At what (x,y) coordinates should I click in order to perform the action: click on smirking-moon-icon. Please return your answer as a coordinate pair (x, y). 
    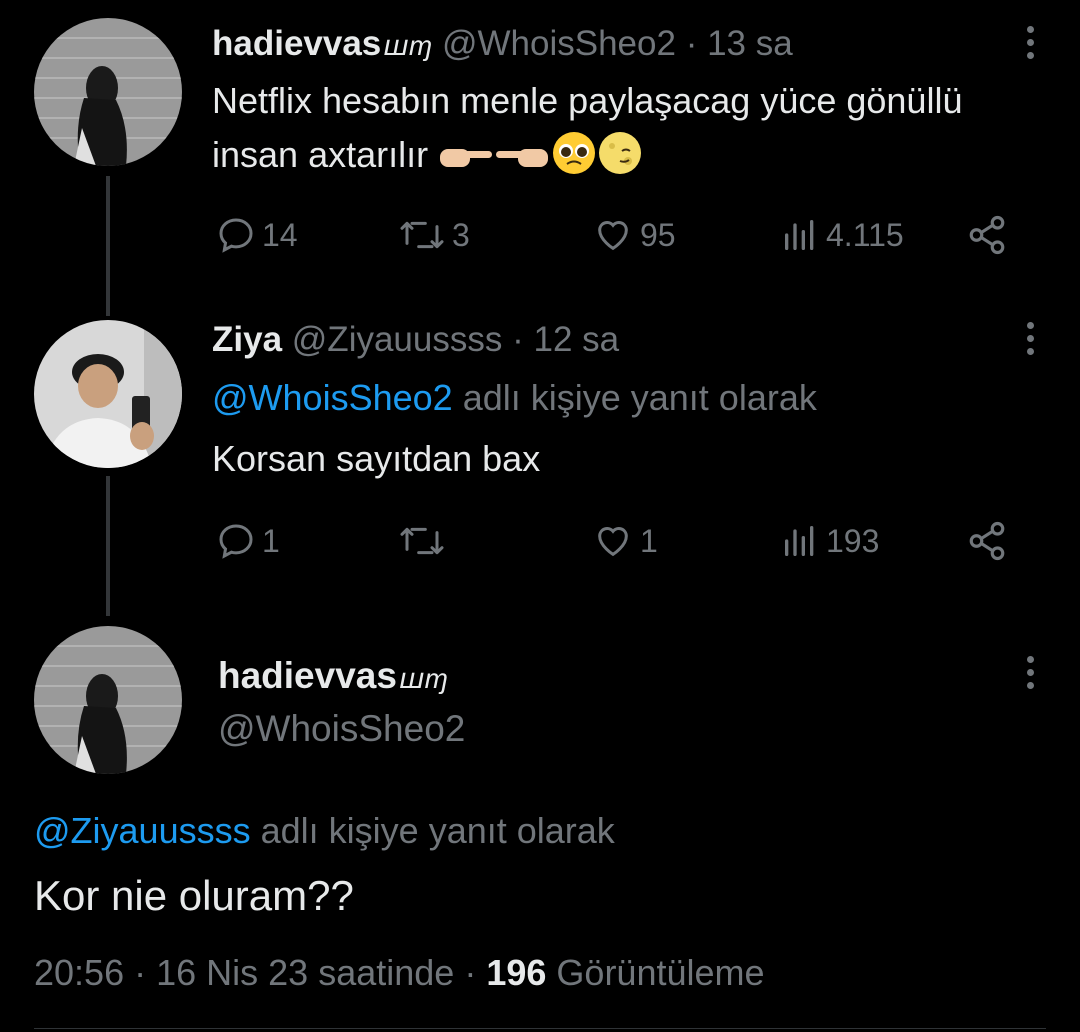
    Looking at the image, I should click on (620, 153).